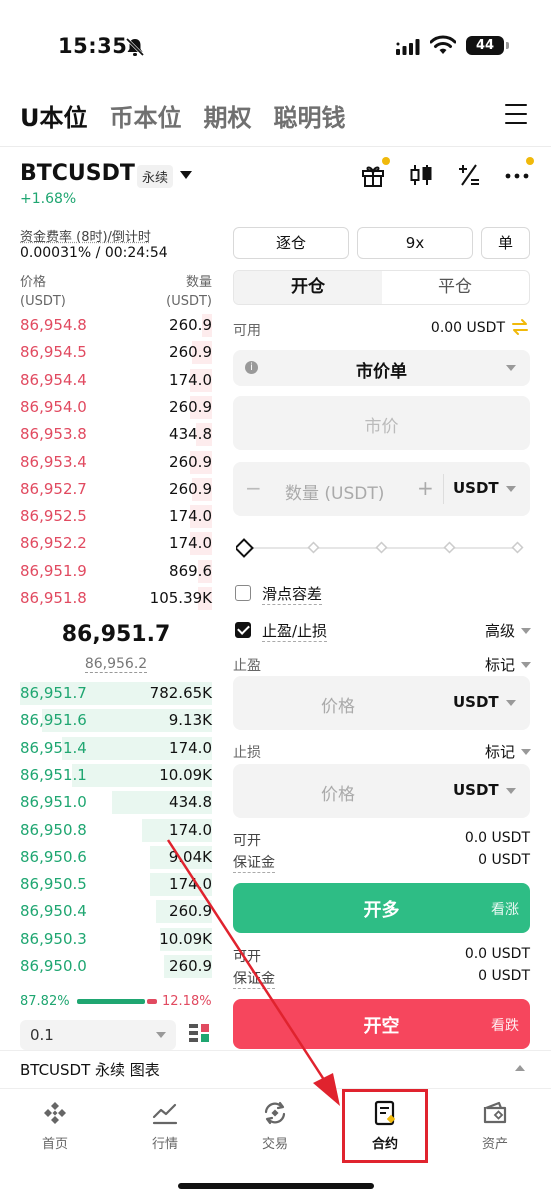 Image resolution: width=551 pixels, height=1200 pixels. I want to click on sl-unit-select: USDT, so click(476, 790).